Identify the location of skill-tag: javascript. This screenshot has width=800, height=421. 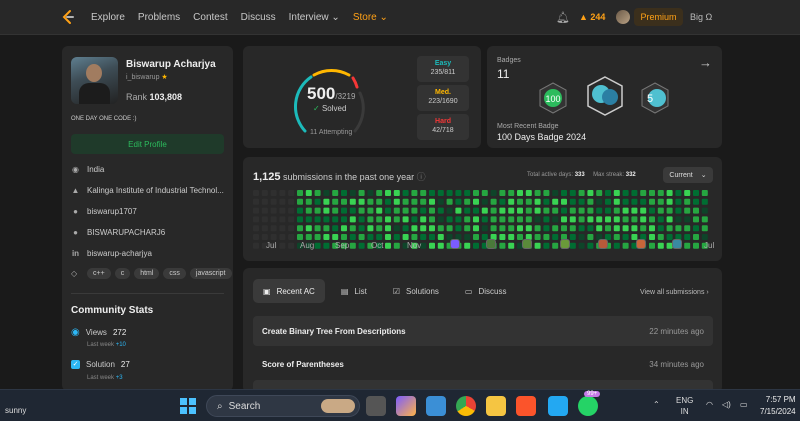
(210, 273).